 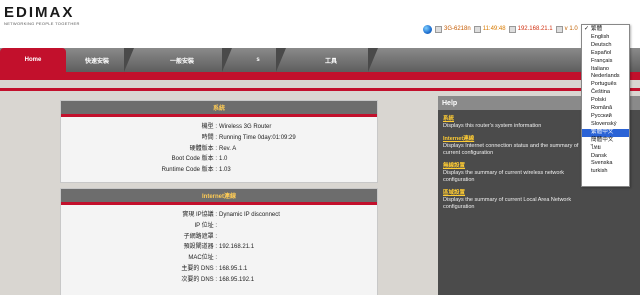 I want to click on tab-tools: 工具, so click(x=334, y=60).